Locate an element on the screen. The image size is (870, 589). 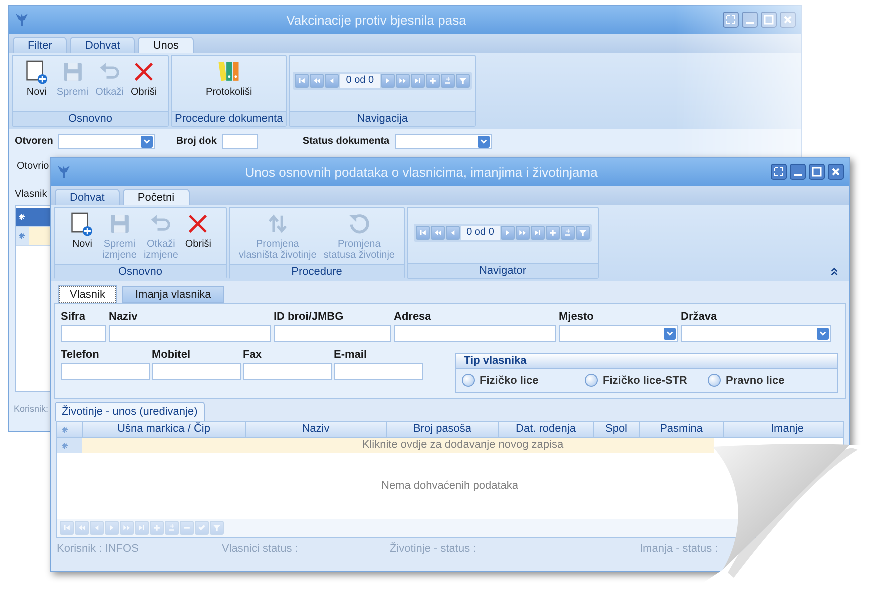
group-label: Procedure is located at coordinates (317, 271).